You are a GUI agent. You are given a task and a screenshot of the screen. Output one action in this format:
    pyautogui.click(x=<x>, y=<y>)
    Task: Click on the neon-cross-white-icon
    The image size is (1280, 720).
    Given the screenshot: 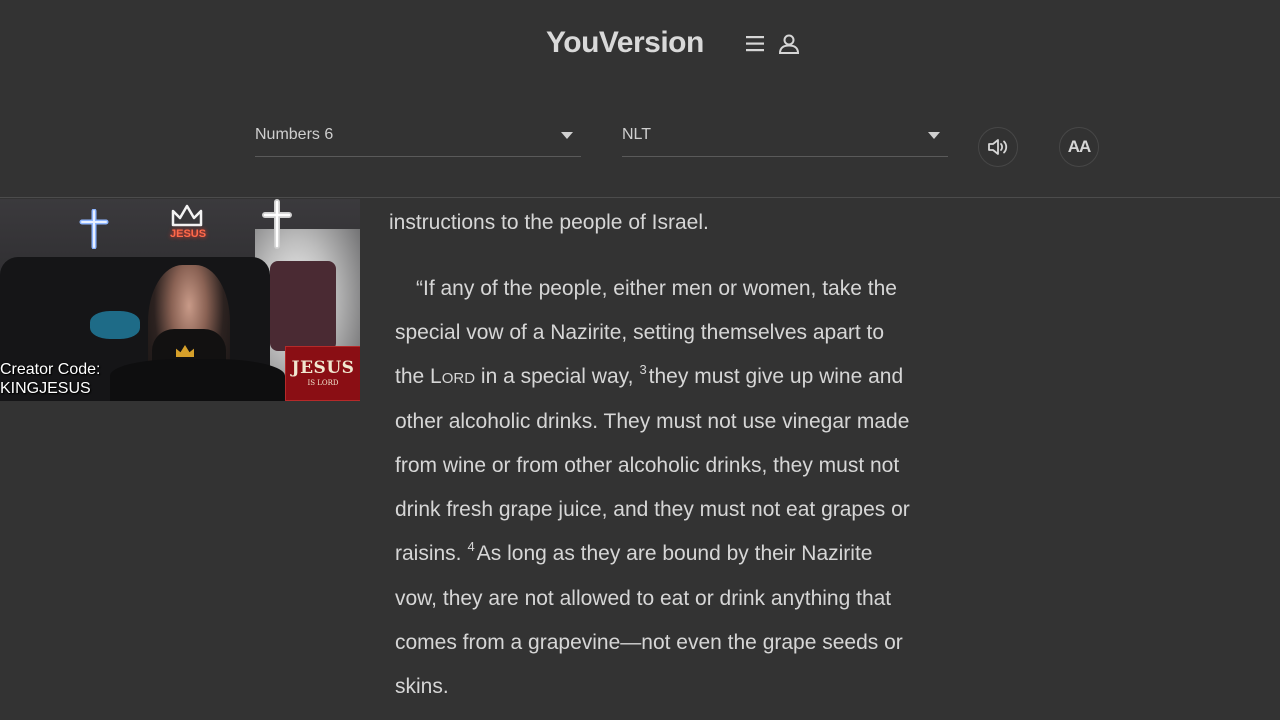 What is the action you would take?
    pyautogui.click(x=277, y=224)
    